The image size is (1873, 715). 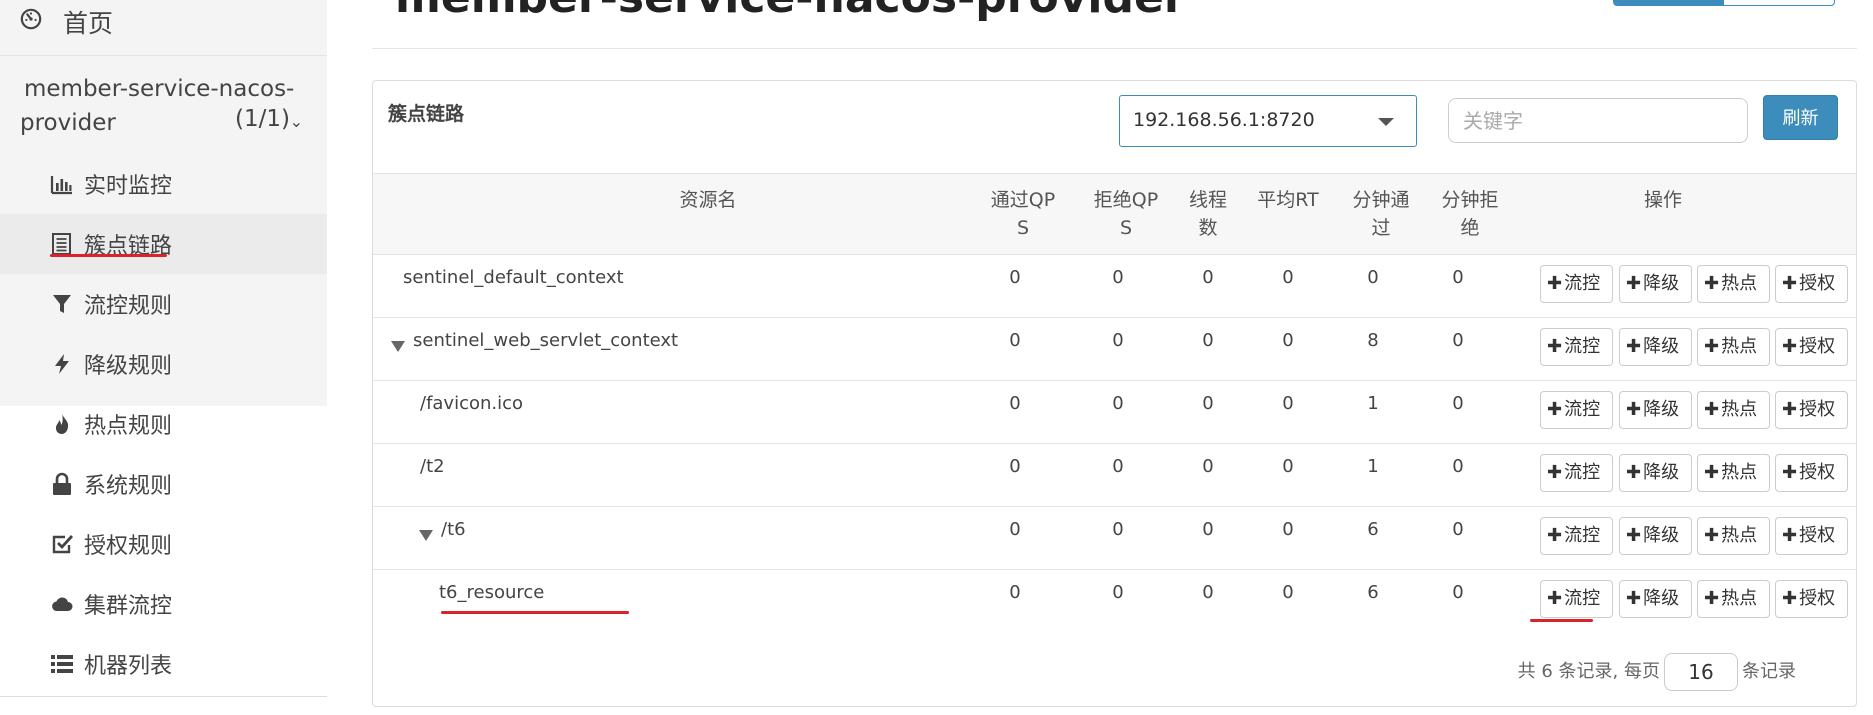 What do you see at coordinates (1373, 340) in the screenshot?
I see `cell-minute-pass: 8` at bounding box center [1373, 340].